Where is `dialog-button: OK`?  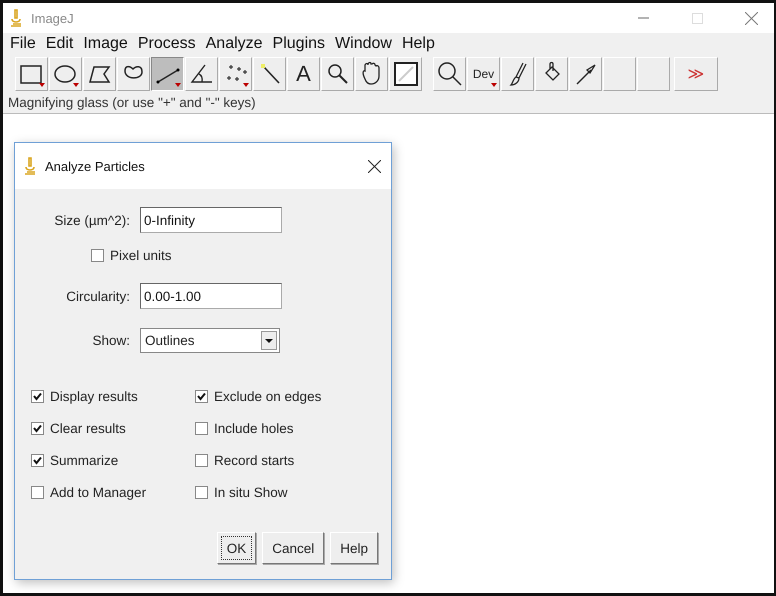 dialog-button: OK is located at coordinates (236, 548).